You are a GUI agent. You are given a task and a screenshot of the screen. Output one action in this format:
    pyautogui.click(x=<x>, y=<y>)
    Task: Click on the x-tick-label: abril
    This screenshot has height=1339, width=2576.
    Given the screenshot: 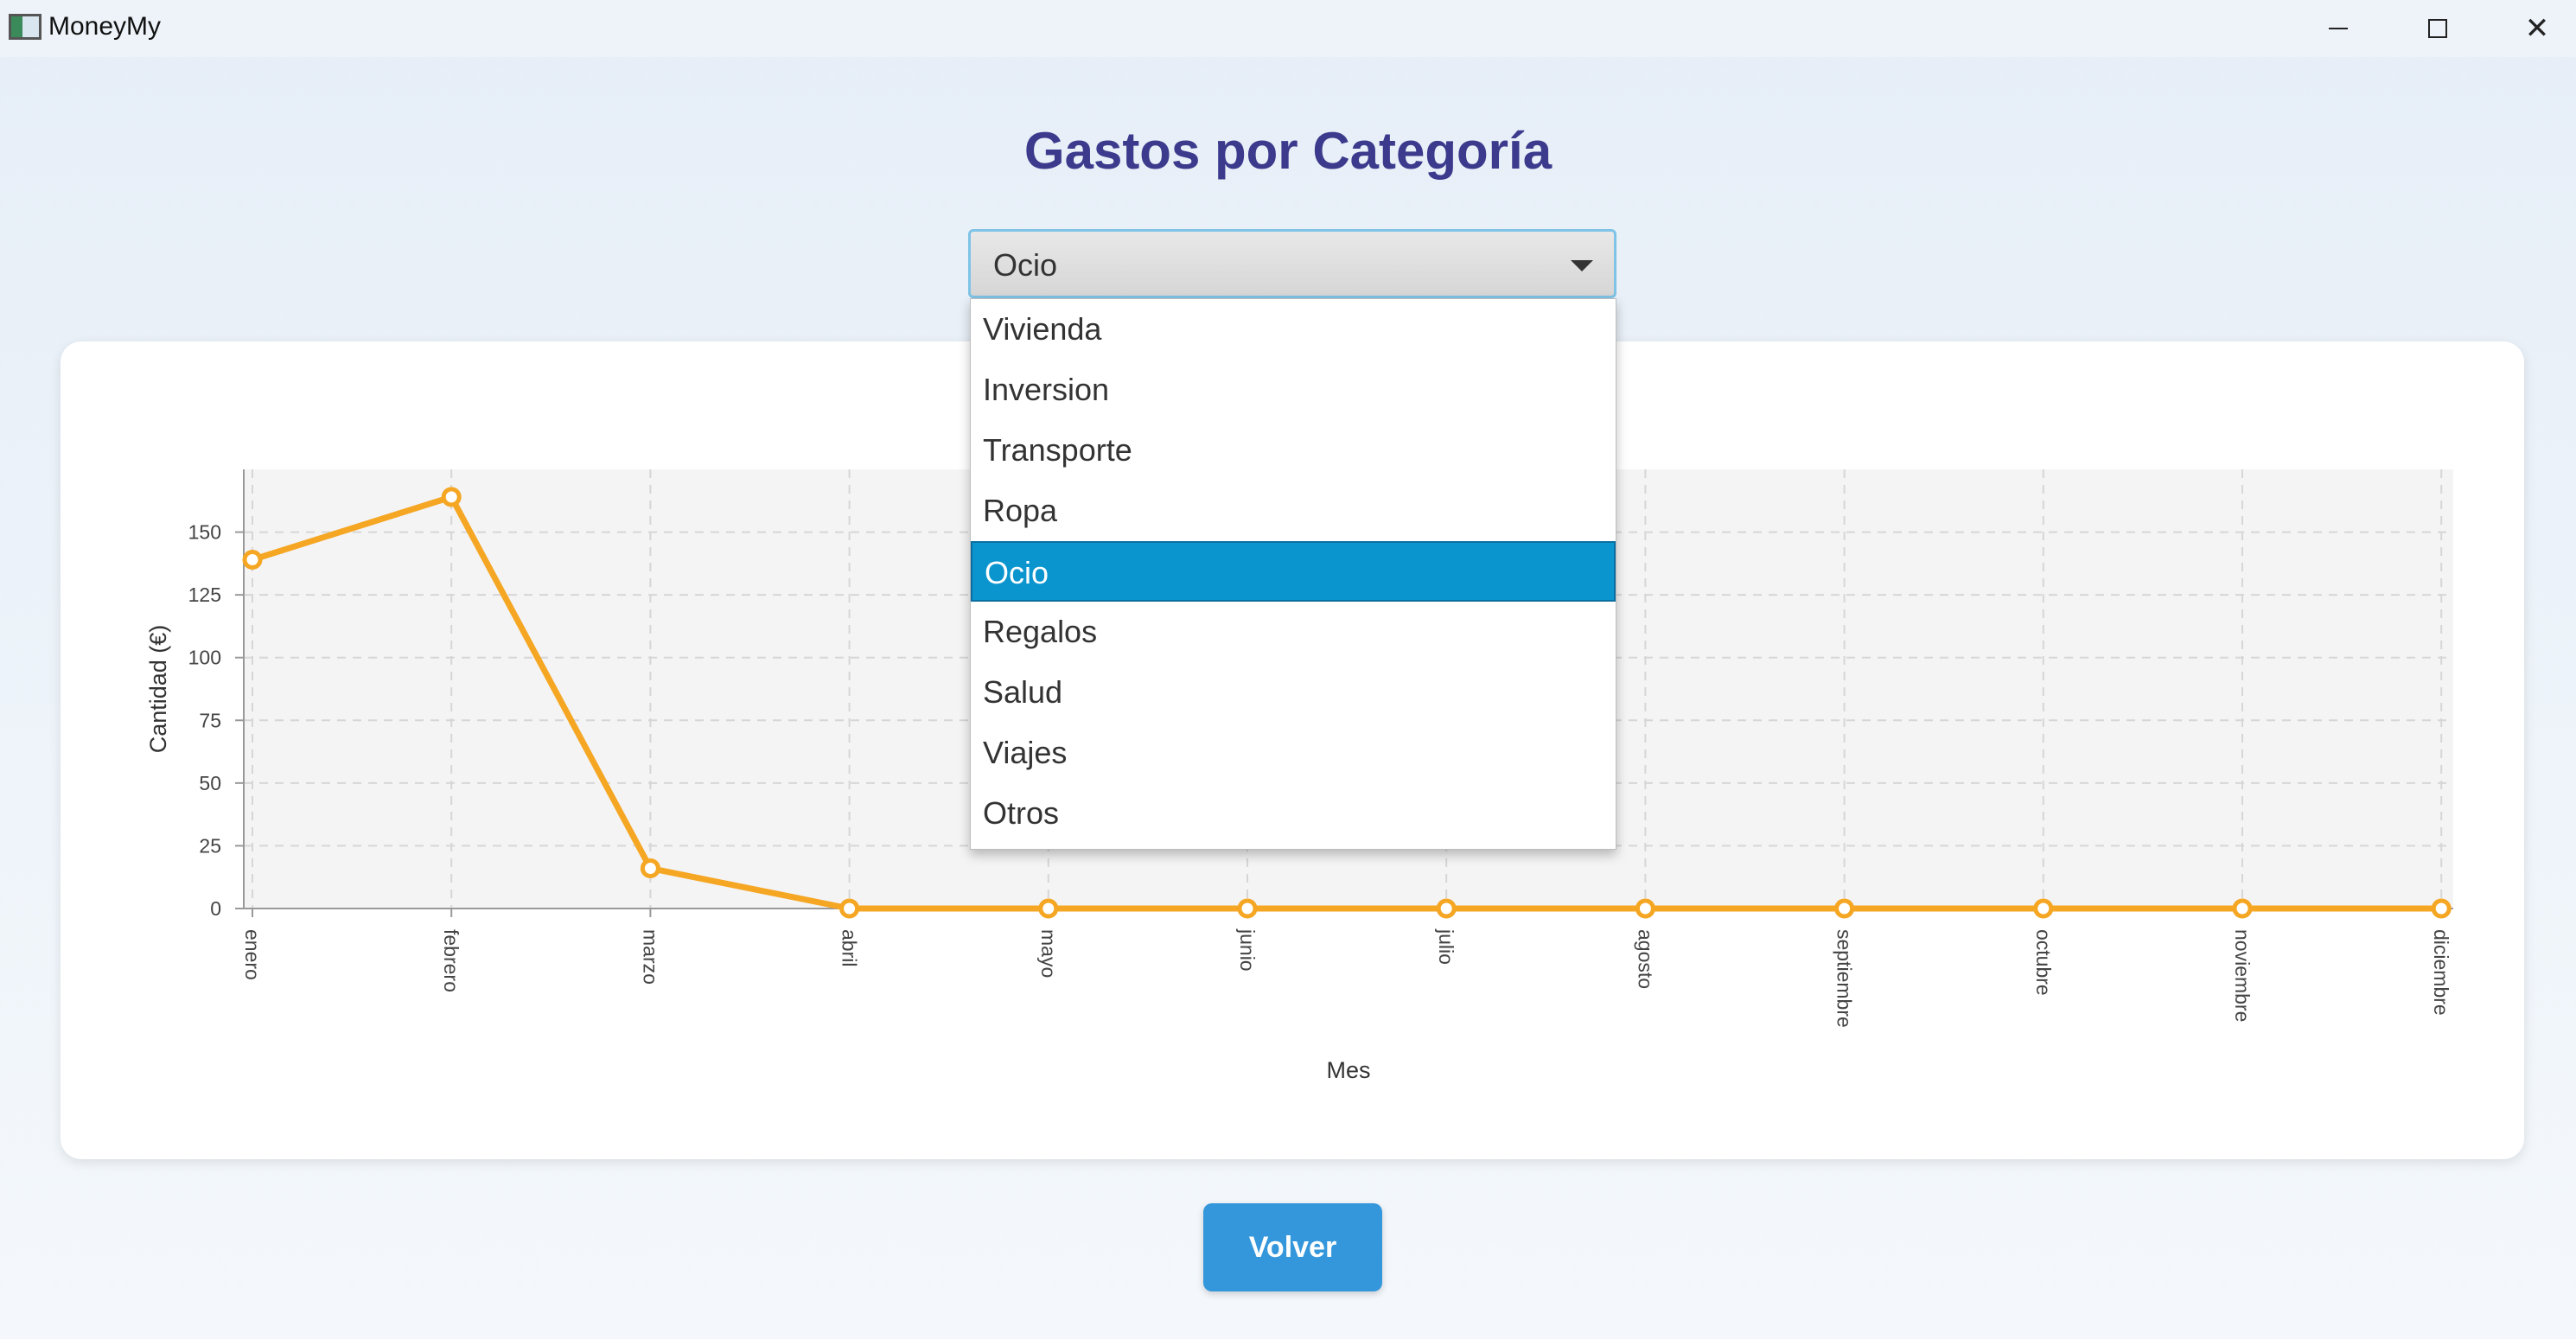 What is the action you would take?
    pyautogui.click(x=849, y=947)
    